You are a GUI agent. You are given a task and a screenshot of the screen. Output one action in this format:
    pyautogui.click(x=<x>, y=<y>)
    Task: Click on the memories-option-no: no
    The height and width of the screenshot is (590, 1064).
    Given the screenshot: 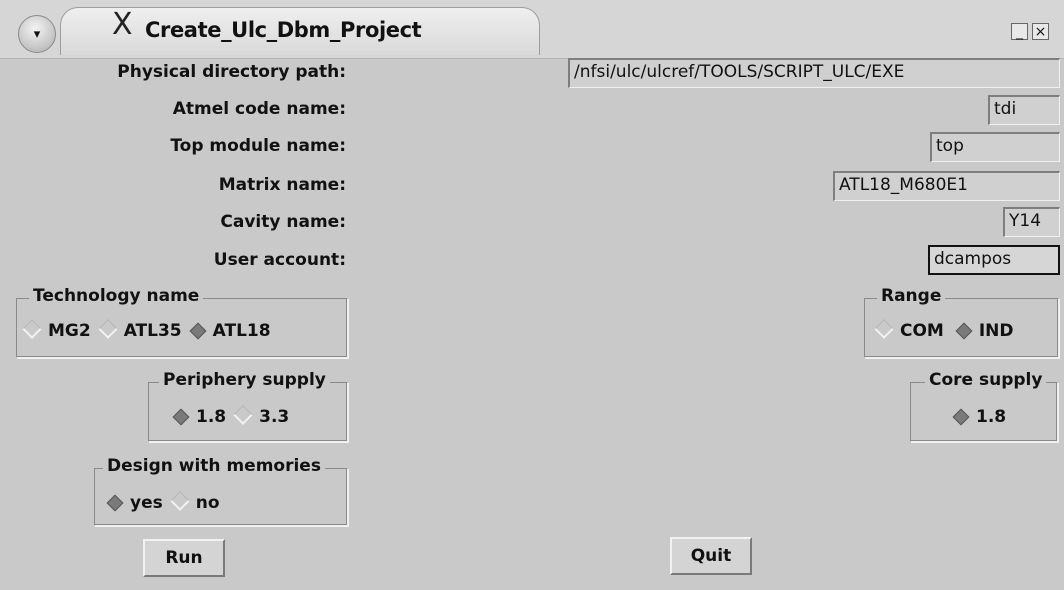 What is the action you would take?
    pyautogui.click(x=193, y=502)
    